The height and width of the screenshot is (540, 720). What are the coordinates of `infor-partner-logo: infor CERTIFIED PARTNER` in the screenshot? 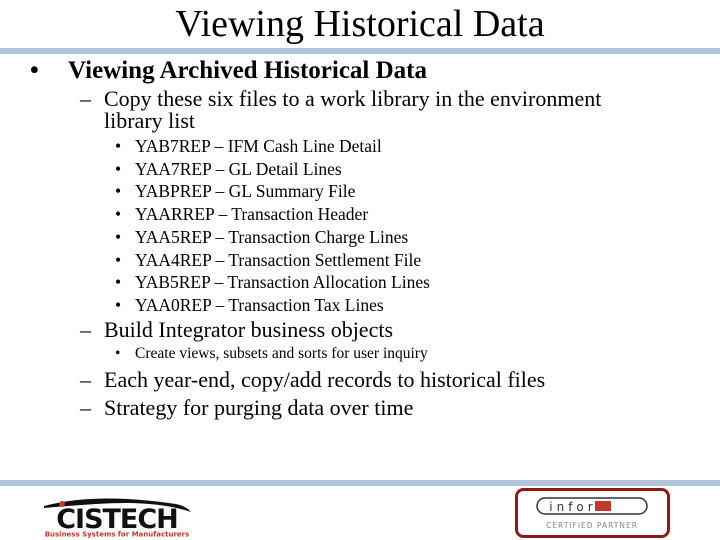 It's located at (592, 513).